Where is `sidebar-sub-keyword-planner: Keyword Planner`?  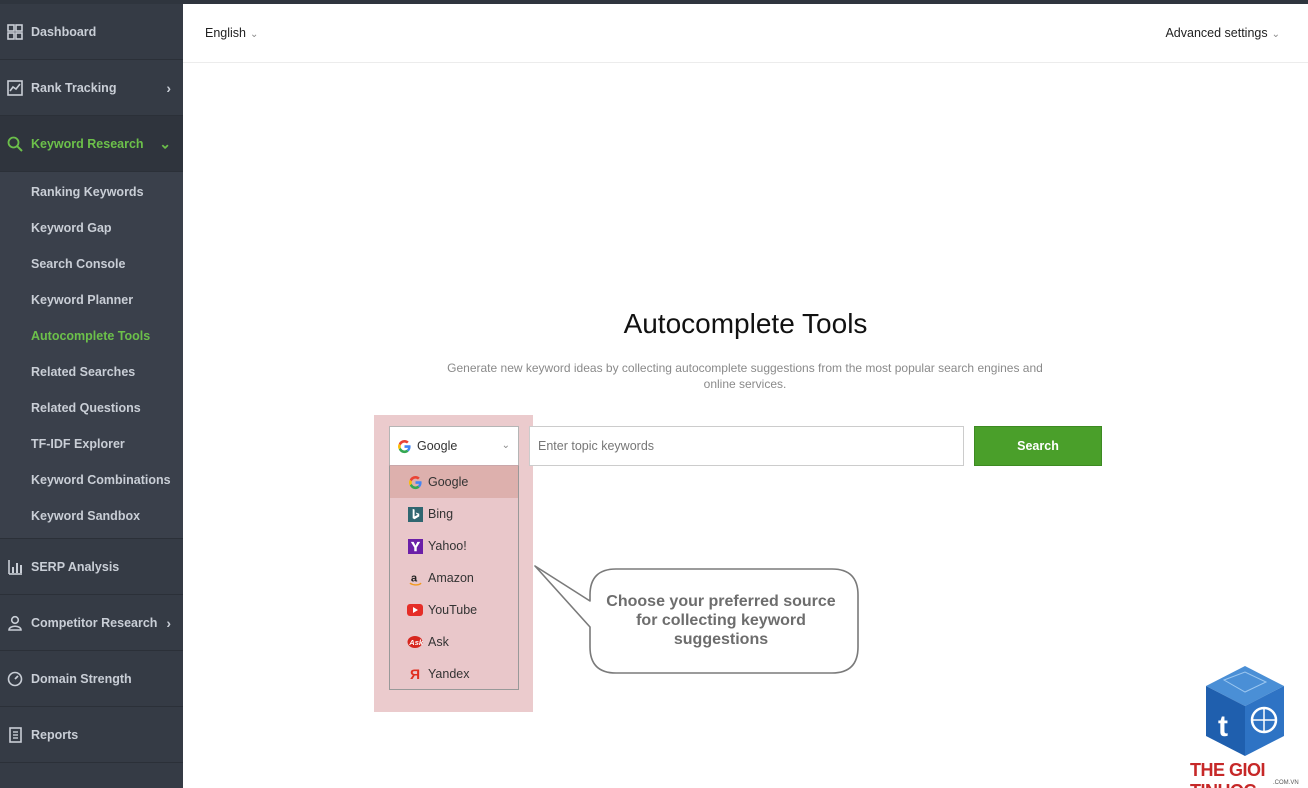 sidebar-sub-keyword-planner: Keyword Planner is located at coordinates (91, 300).